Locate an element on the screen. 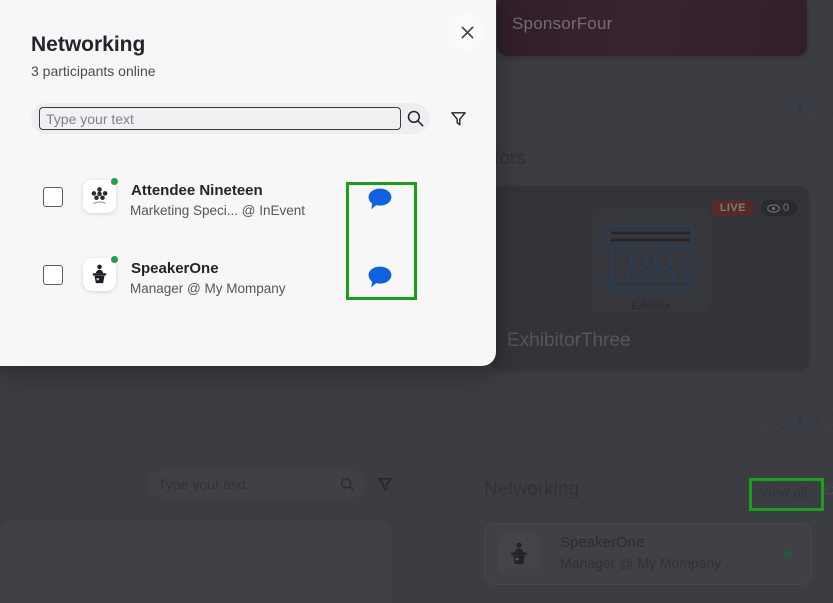 Image resolution: width=833 pixels, height=603 pixels. networking-card: SpeakerOne Manager @ My Mompany is located at coordinates (648, 554).